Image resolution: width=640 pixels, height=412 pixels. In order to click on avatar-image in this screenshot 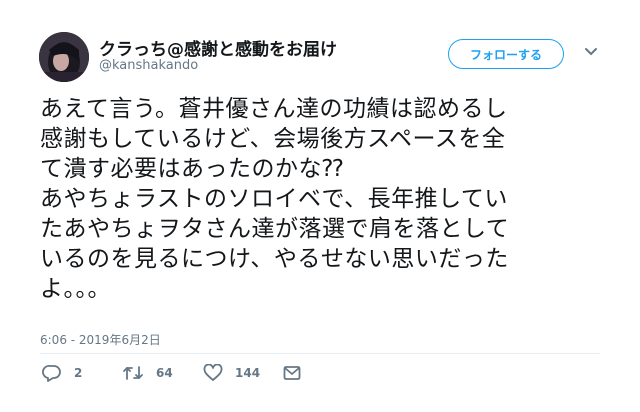, I will do `click(64, 57)`.